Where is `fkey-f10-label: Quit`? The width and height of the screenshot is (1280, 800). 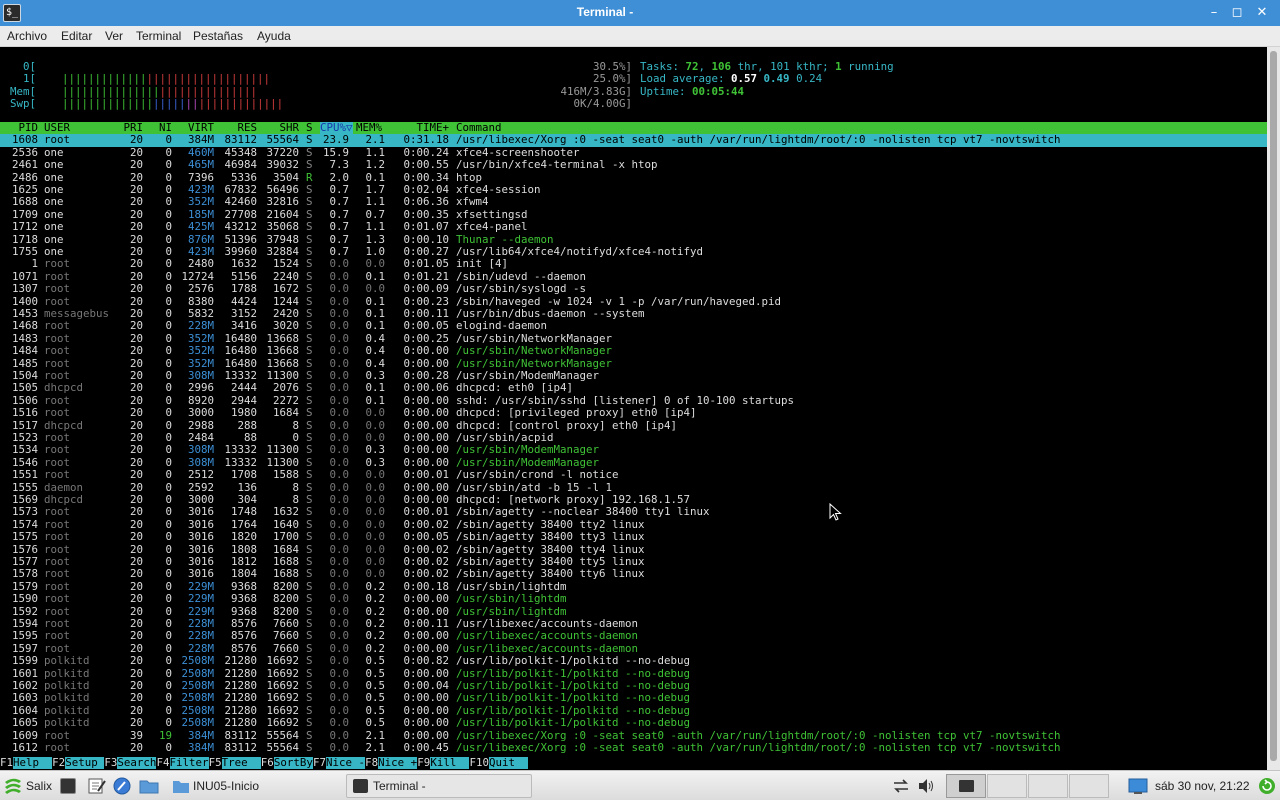
fkey-f10-label: Quit is located at coordinates (509, 763).